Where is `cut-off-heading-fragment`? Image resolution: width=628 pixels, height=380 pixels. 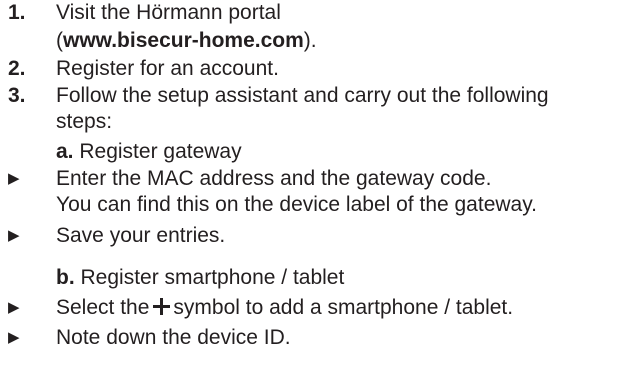 cut-off-heading-fragment is located at coordinates (3, 6).